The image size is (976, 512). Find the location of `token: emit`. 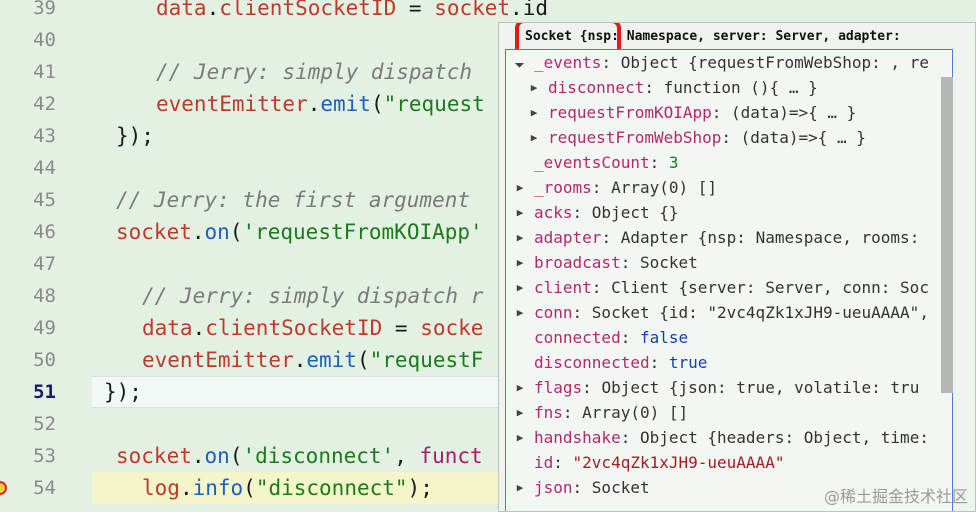

token: emit is located at coordinates (331, 360).